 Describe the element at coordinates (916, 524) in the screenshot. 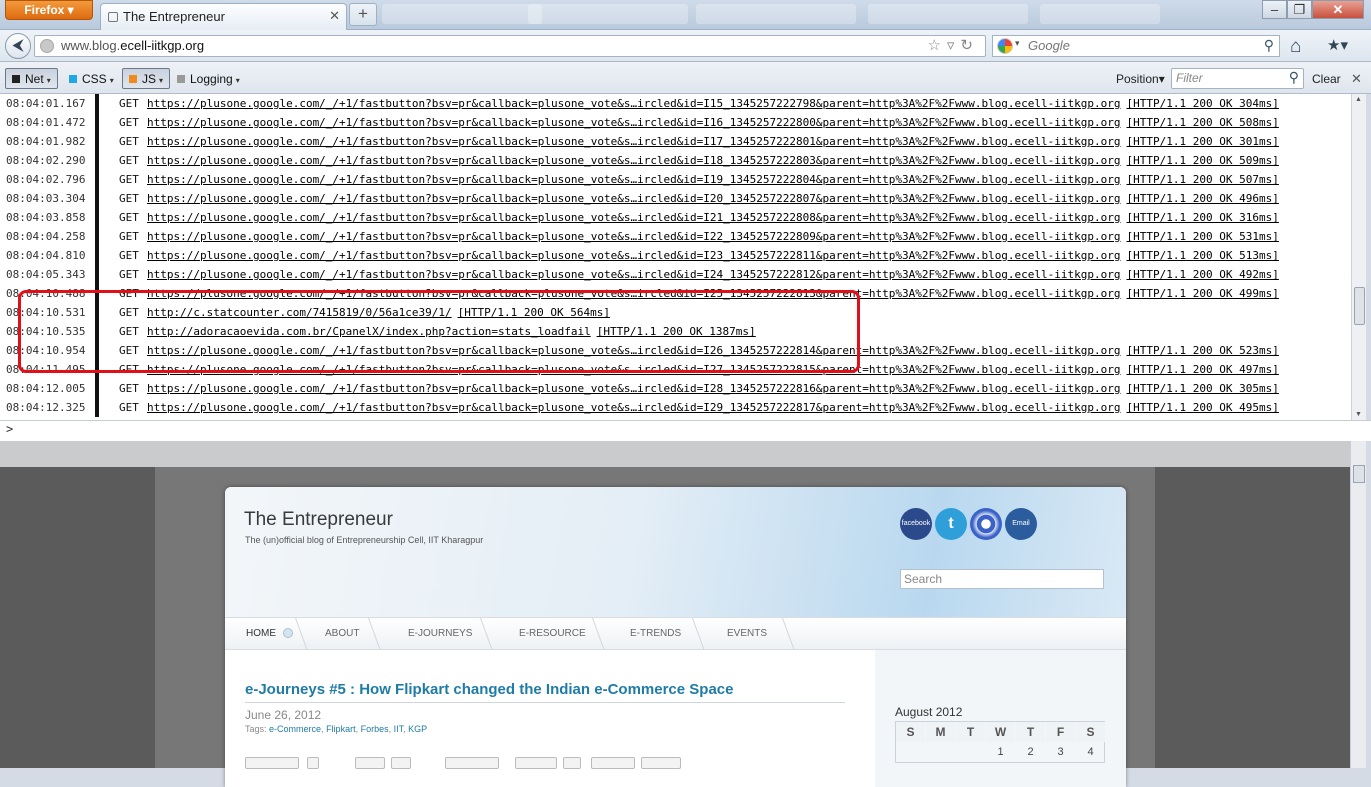

I see `facebook-icon: facebook` at that location.